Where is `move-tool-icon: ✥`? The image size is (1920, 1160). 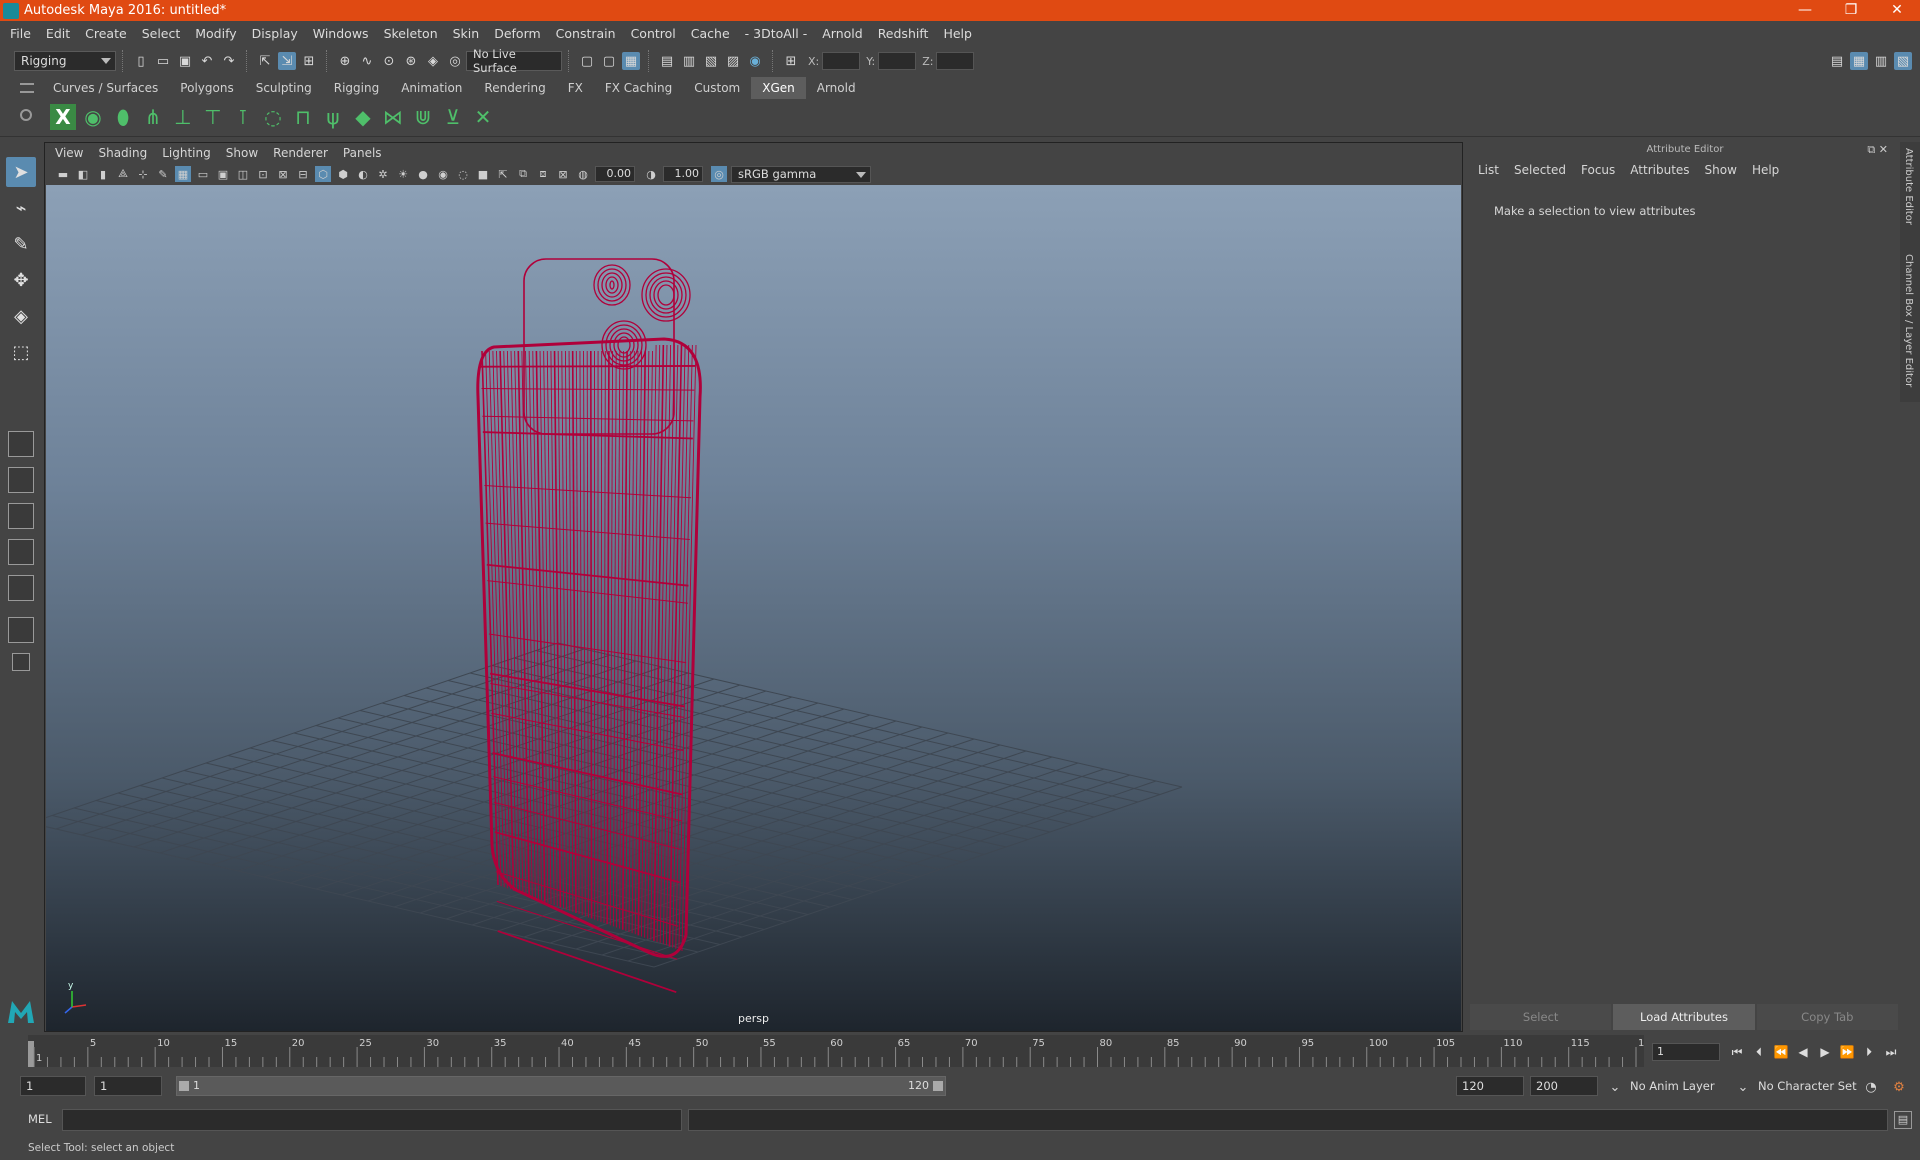 move-tool-icon: ✥ is located at coordinates (21, 280).